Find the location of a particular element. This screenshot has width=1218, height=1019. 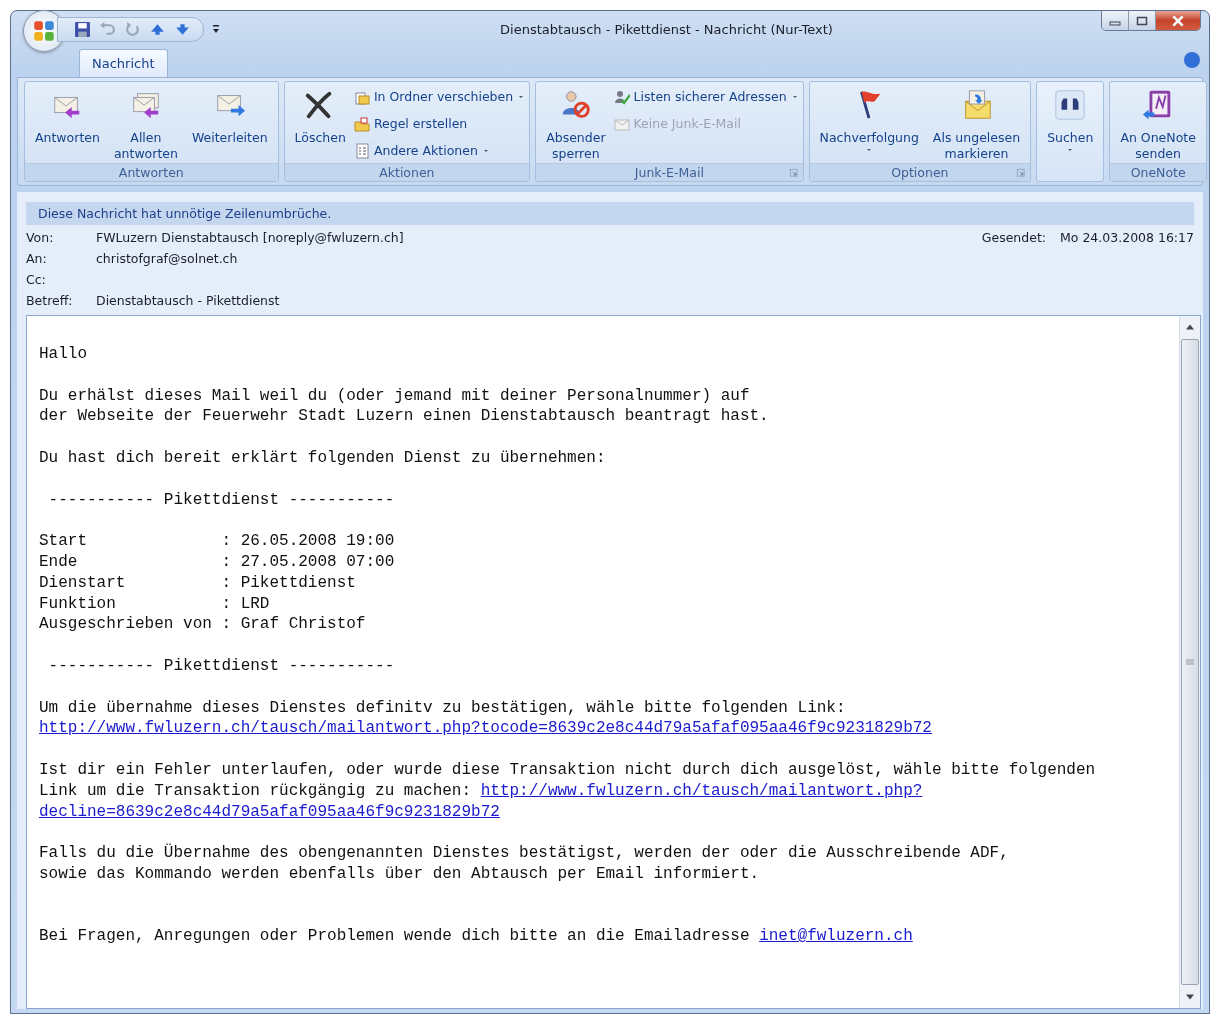

folder-rule-icon is located at coordinates (361, 124).